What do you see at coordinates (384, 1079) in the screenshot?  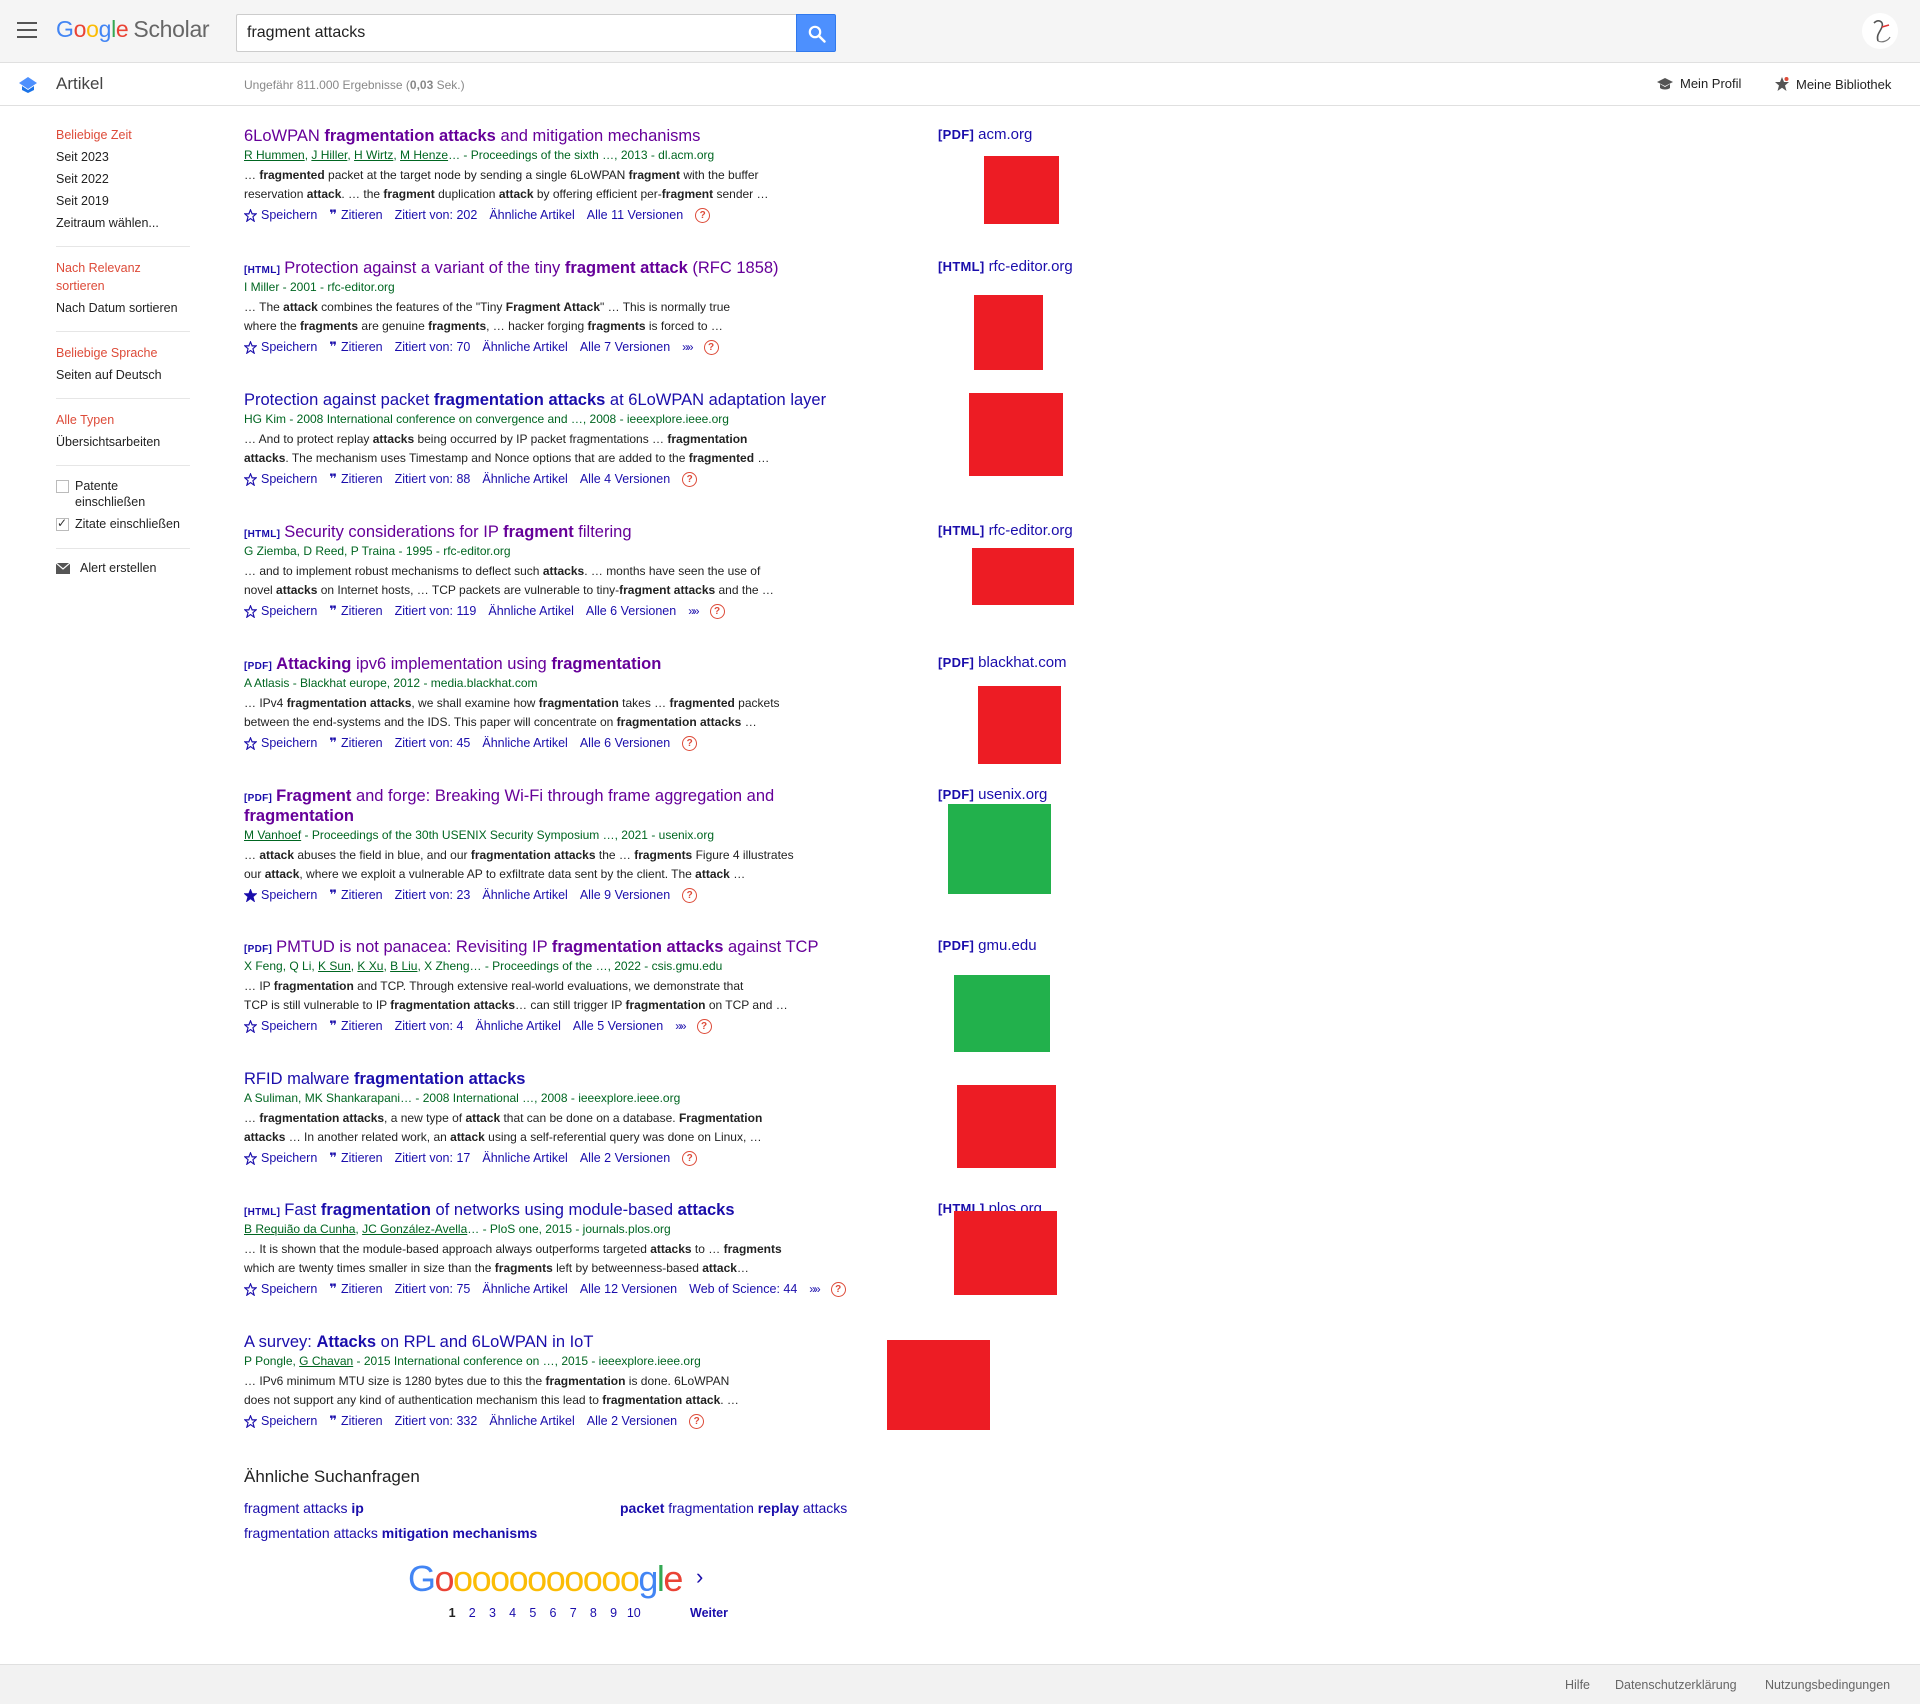 I see `result-title-link: RFID malware fragmentation attacks` at bounding box center [384, 1079].